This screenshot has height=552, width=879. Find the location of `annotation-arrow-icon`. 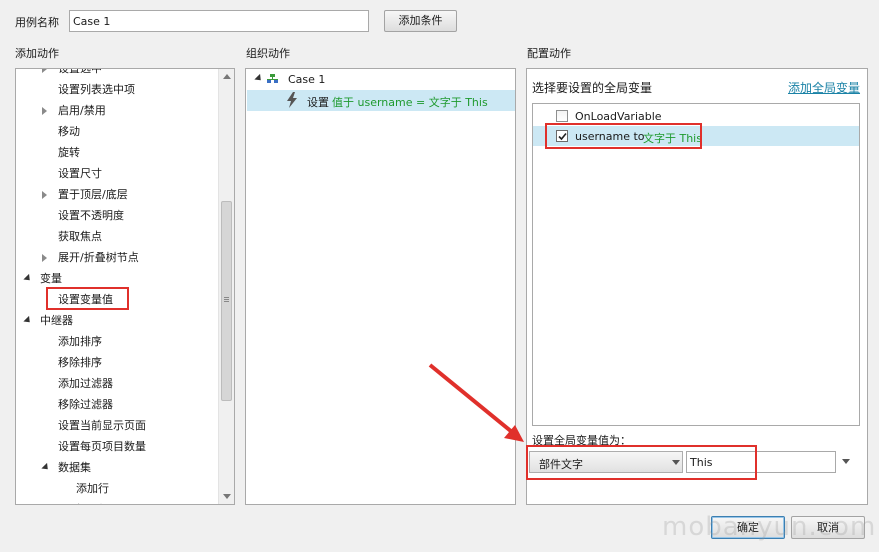

annotation-arrow-icon is located at coordinates (476, 402).